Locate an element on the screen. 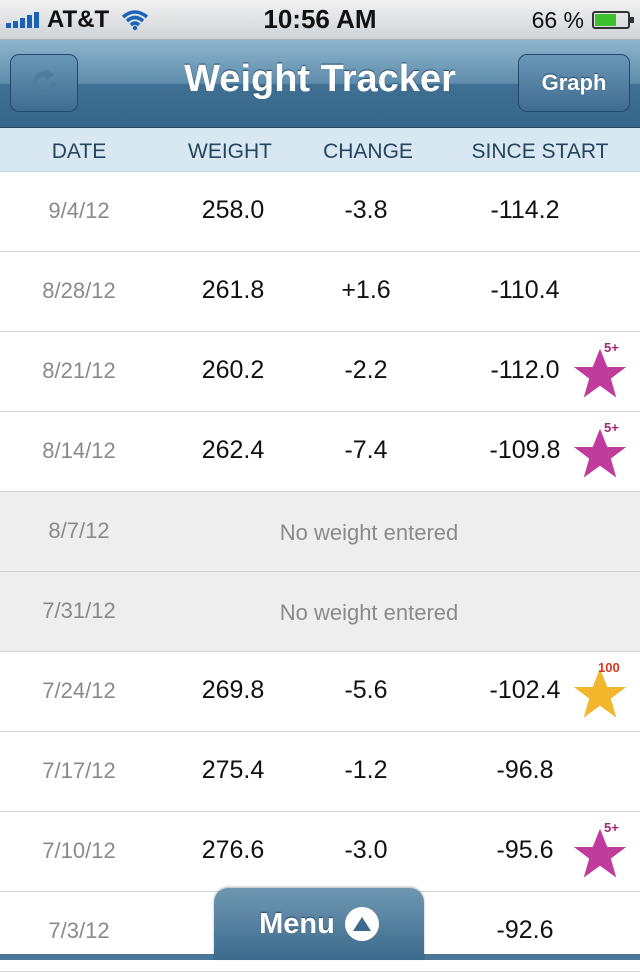 This screenshot has width=640, height=972. row-weight: 276.6 is located at coordinates (233, 850).